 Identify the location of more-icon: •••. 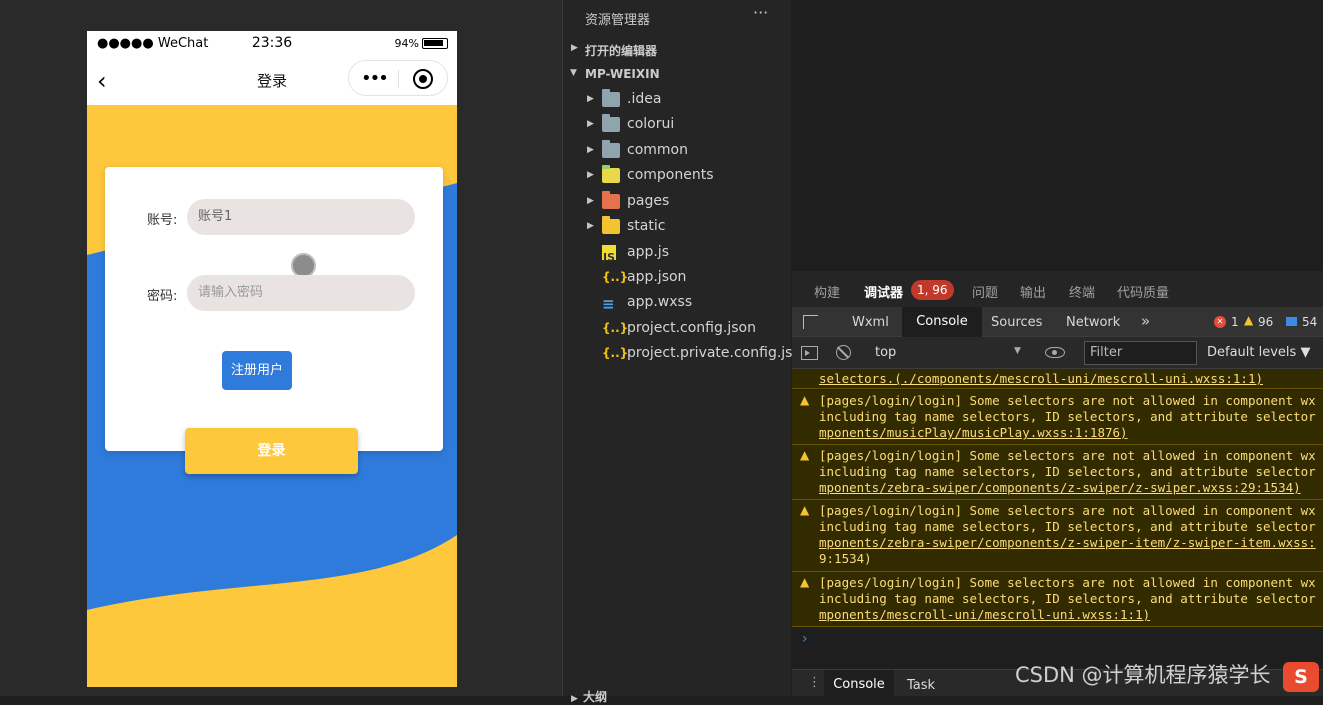
(375, 78).